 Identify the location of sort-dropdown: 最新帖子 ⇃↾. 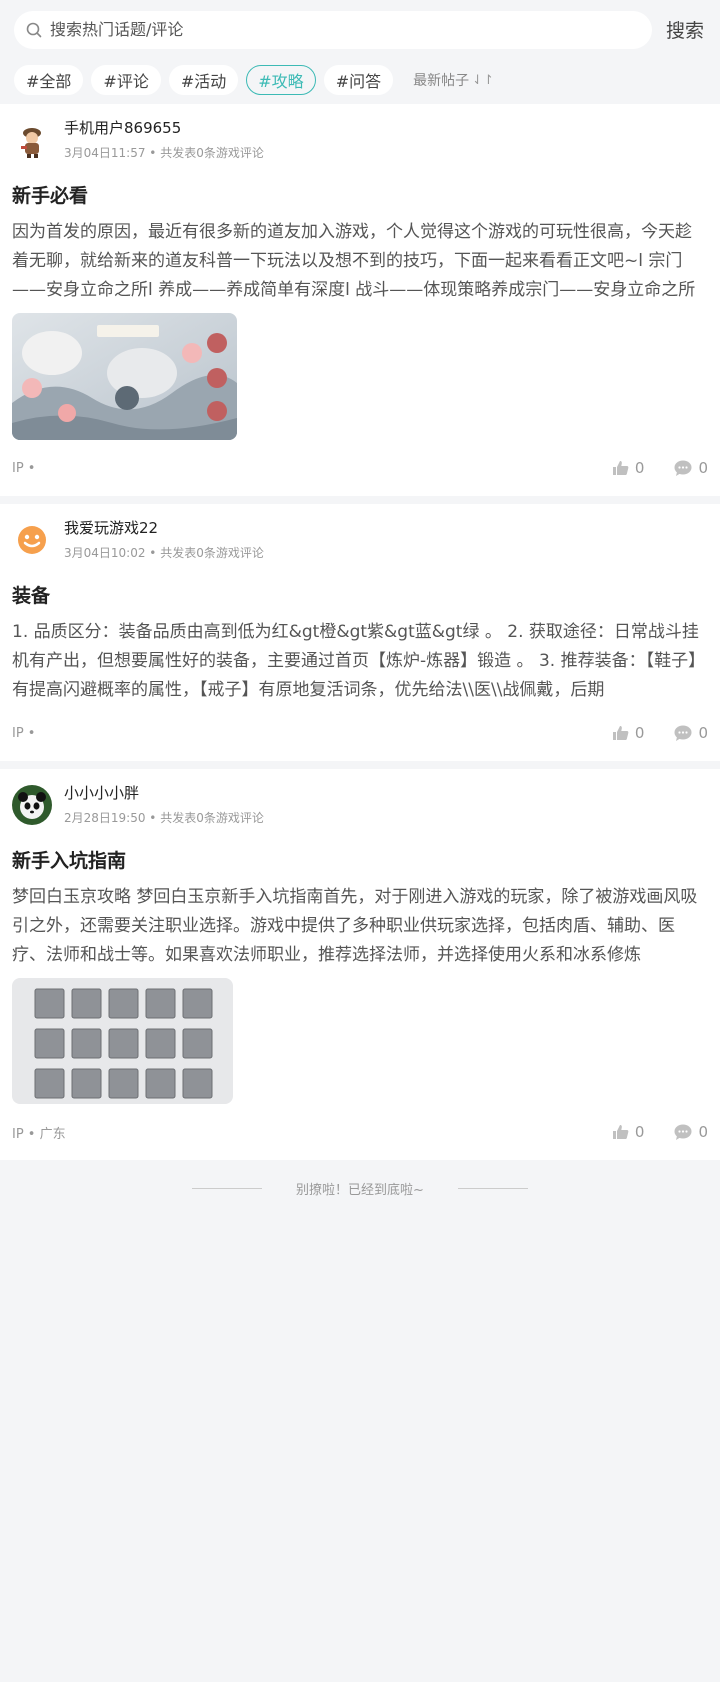
(453, 80).